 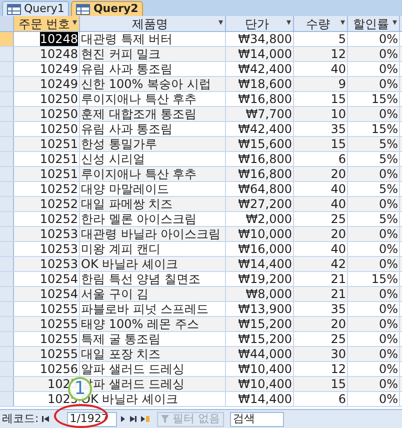 I want to click on table-cell: ₩44,000, so click(x=265, y=354).